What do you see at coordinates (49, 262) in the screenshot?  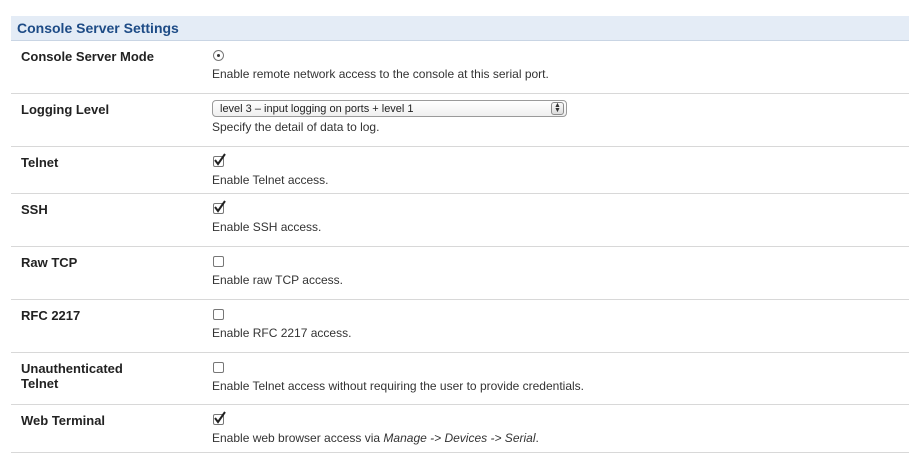 I see `setting-label: Raw TCP` at bounding box center [49, 262].